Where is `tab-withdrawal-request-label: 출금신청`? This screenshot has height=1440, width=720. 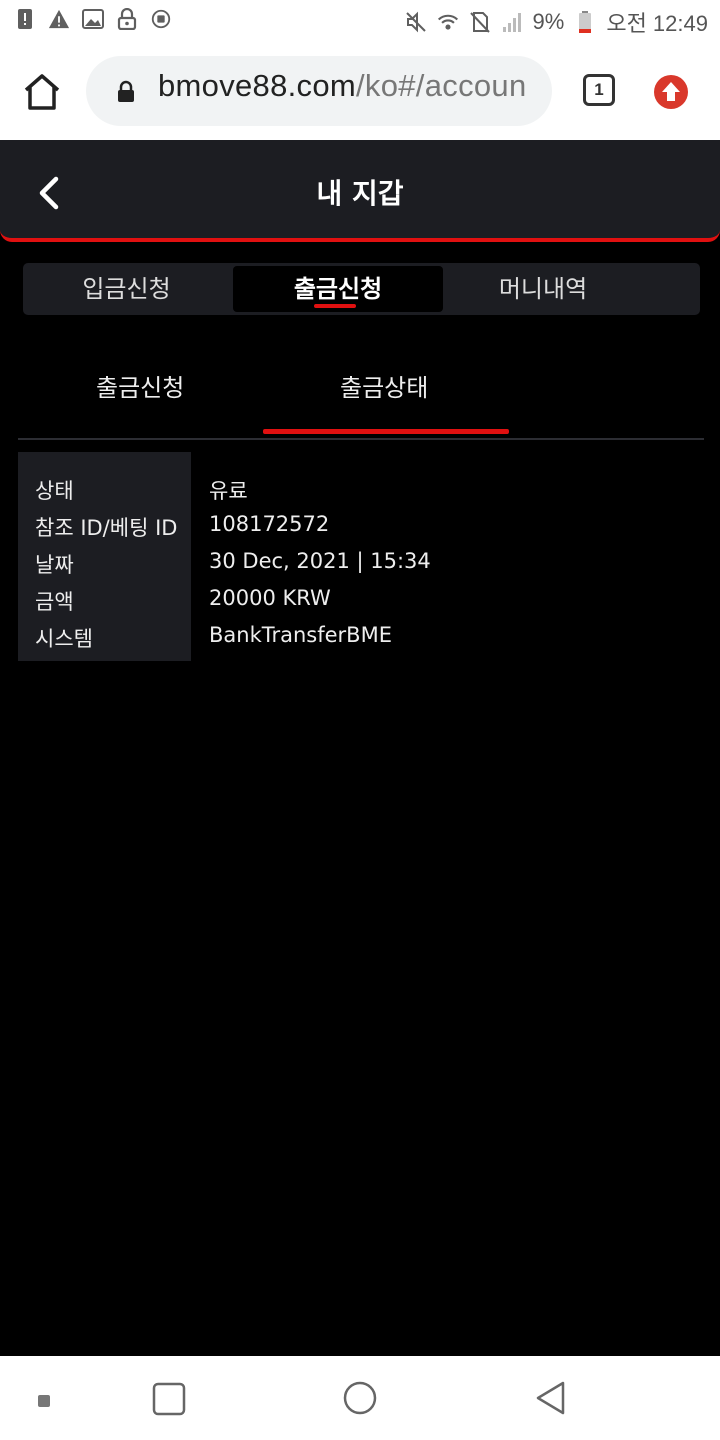
tab-withdrawal-request-label: 출금신청 is located at coordinates (338, 289).